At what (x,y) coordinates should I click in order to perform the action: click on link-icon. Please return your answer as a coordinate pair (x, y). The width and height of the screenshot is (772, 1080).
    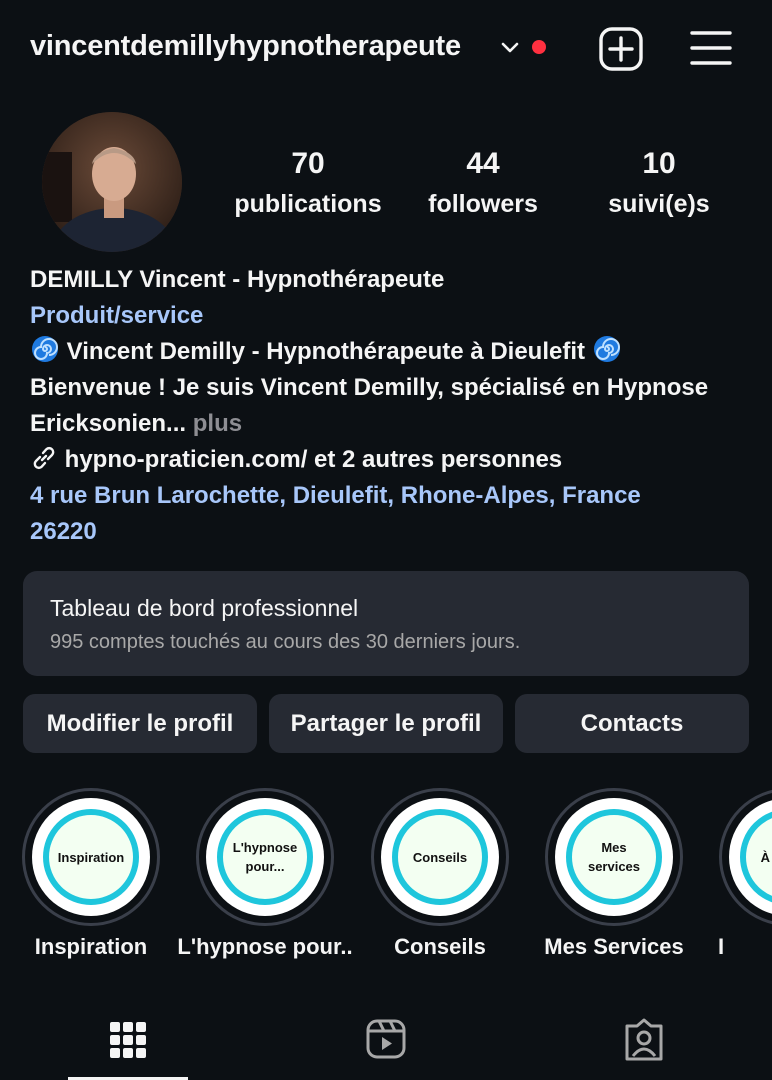
    Looking at the image, I should click on (44, 458).